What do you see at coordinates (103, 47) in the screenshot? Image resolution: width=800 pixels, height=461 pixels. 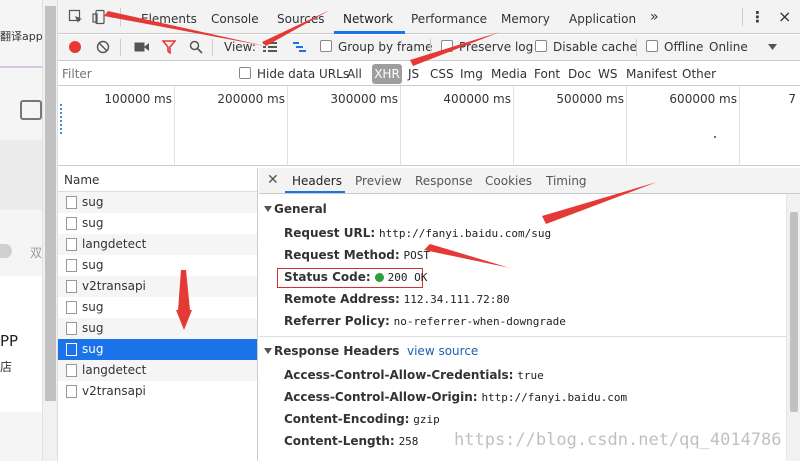 I see `clear-icon` at bounding box center [103, 47].